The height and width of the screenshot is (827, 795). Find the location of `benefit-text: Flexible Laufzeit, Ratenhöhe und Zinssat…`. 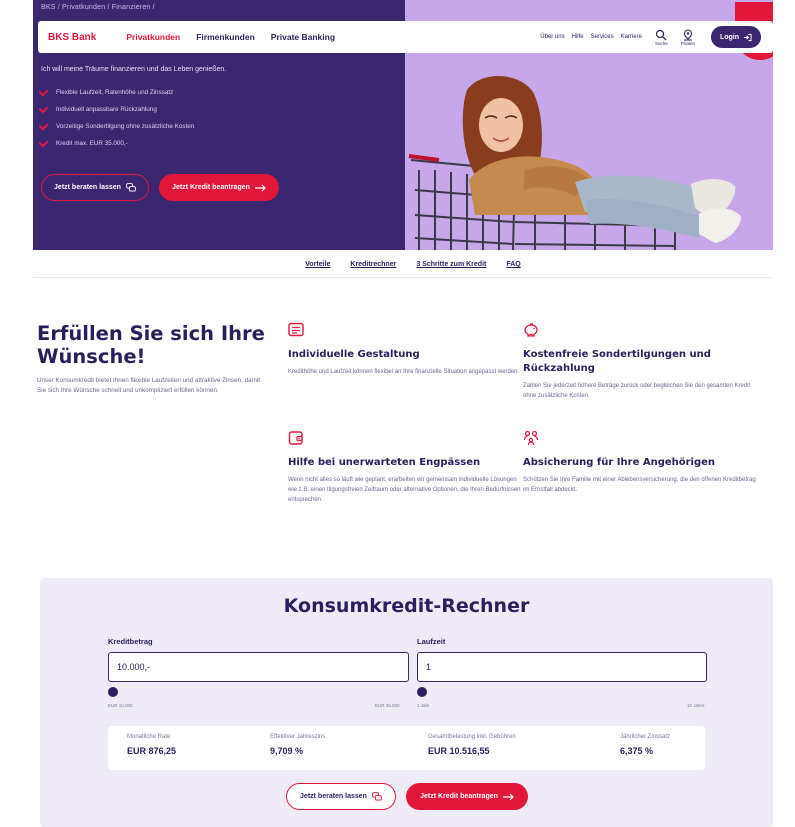

benefit-text: Flexible Laufzeit, Ratenhöhe und Zinssat… is located at coordinates (115, 92).